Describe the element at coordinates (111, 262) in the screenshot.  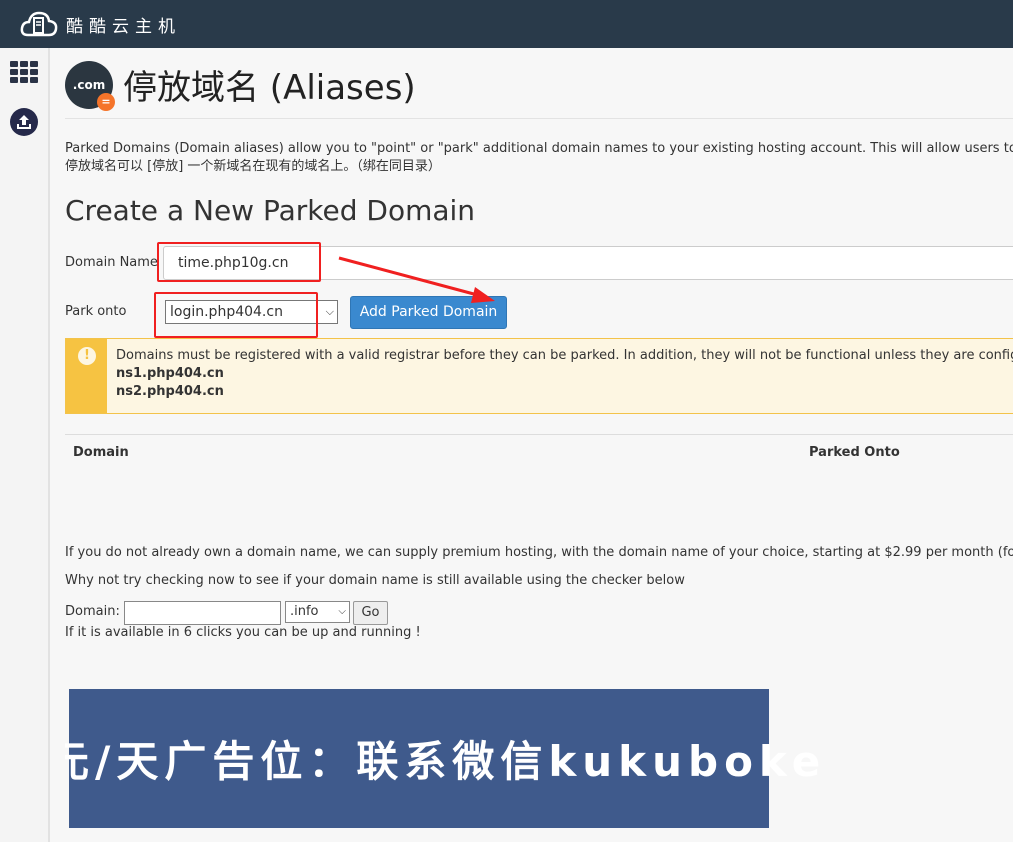
I see `domain-name-label: Domain Name` at that location.